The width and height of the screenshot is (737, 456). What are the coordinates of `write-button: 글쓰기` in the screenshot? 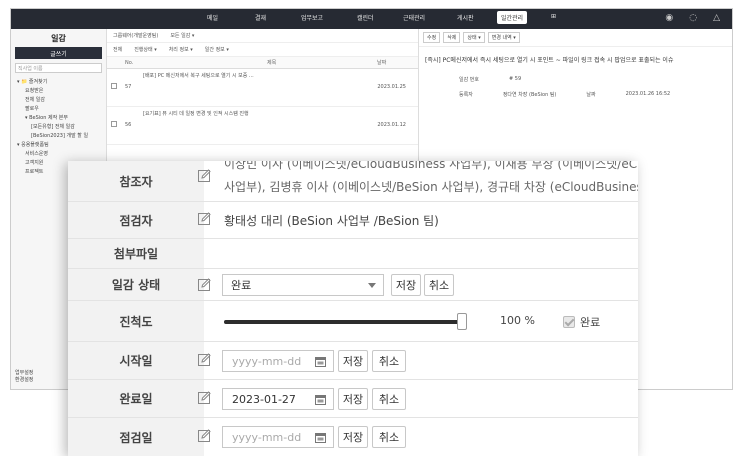 It's located at (58, 53).